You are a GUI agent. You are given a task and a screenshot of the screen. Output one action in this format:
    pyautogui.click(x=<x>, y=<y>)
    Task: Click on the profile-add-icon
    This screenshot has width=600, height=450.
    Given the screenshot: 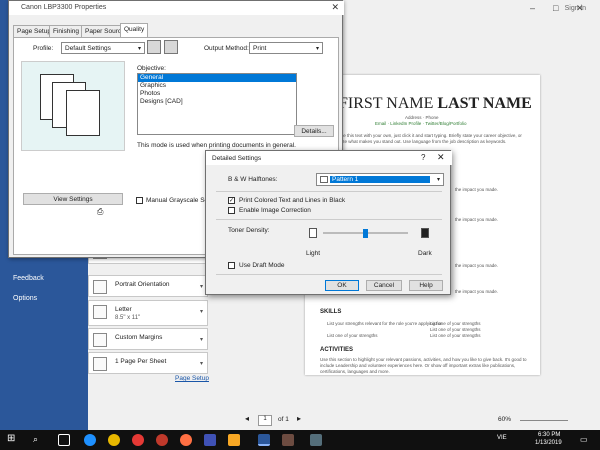 What is the action you would take?
    pyautogui.click(x=154, y=47)
    